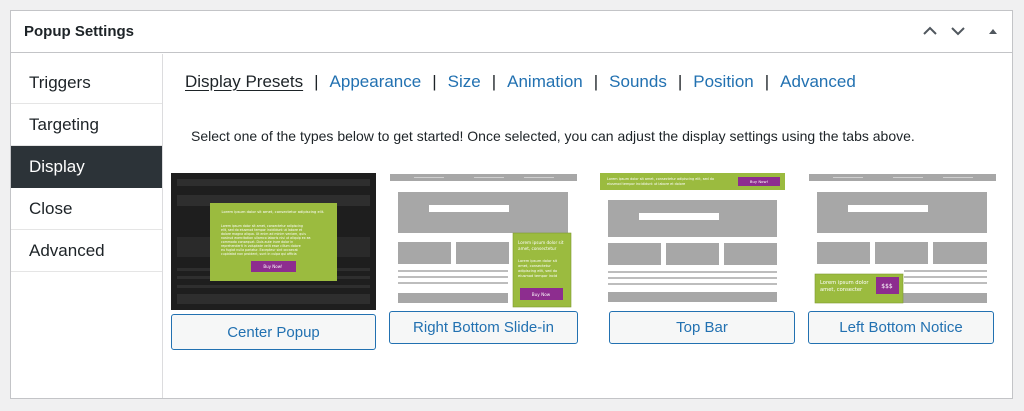 The width and height of the screenshot is (1024, 411). Describe the element at coordinates (86, 209) in the screenshot. I see `sidebar-item-close: Close` at that location.